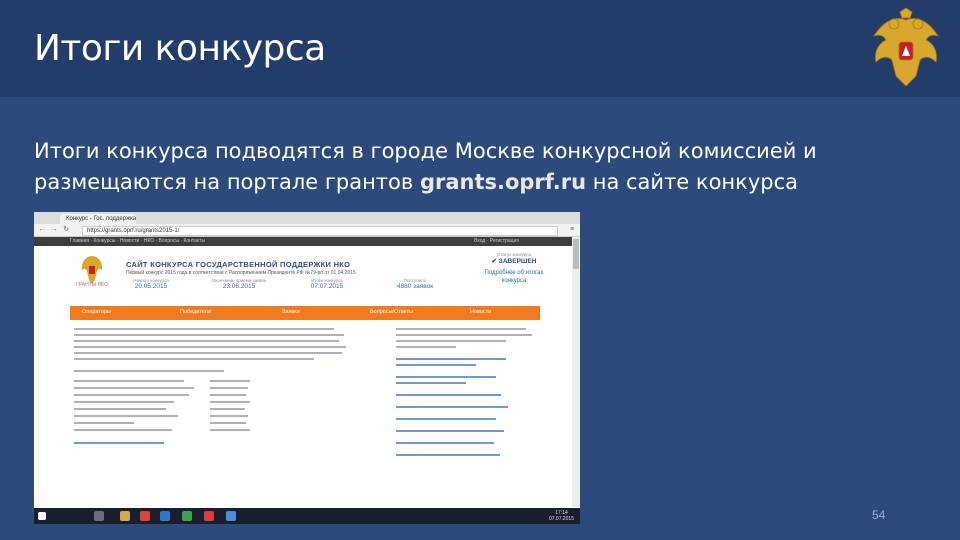 The height and width of the screenshot is (540, 960). I want to click on status-value: ✔ ЗАВЕРШЕН, so click(514, 261).